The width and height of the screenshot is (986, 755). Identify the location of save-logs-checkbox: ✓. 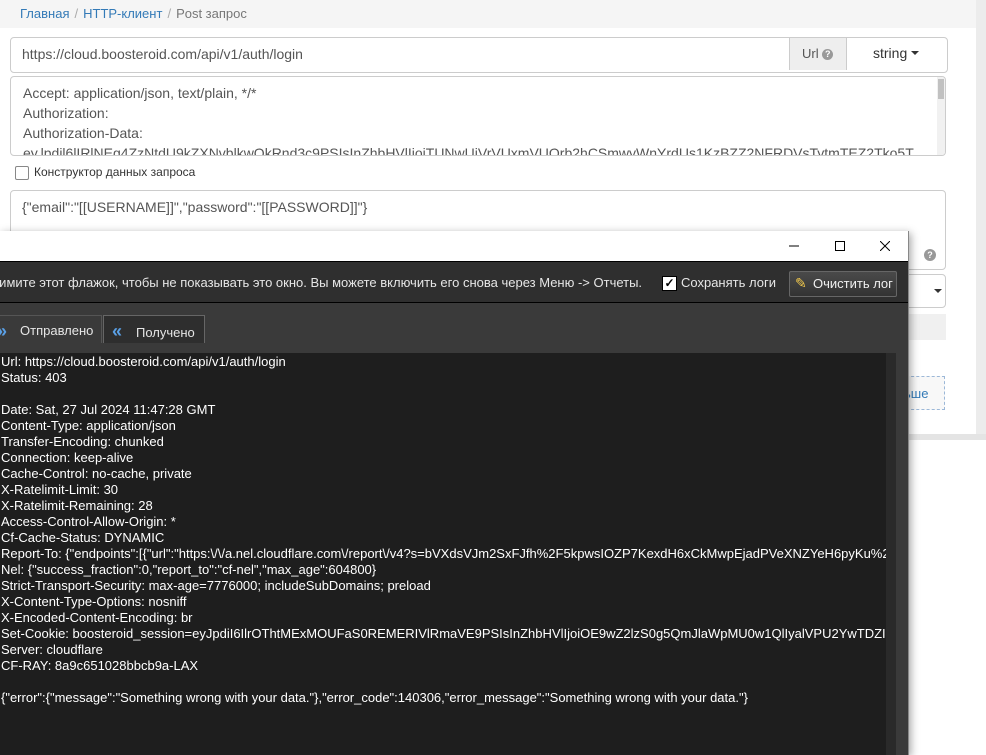
(669, 283).